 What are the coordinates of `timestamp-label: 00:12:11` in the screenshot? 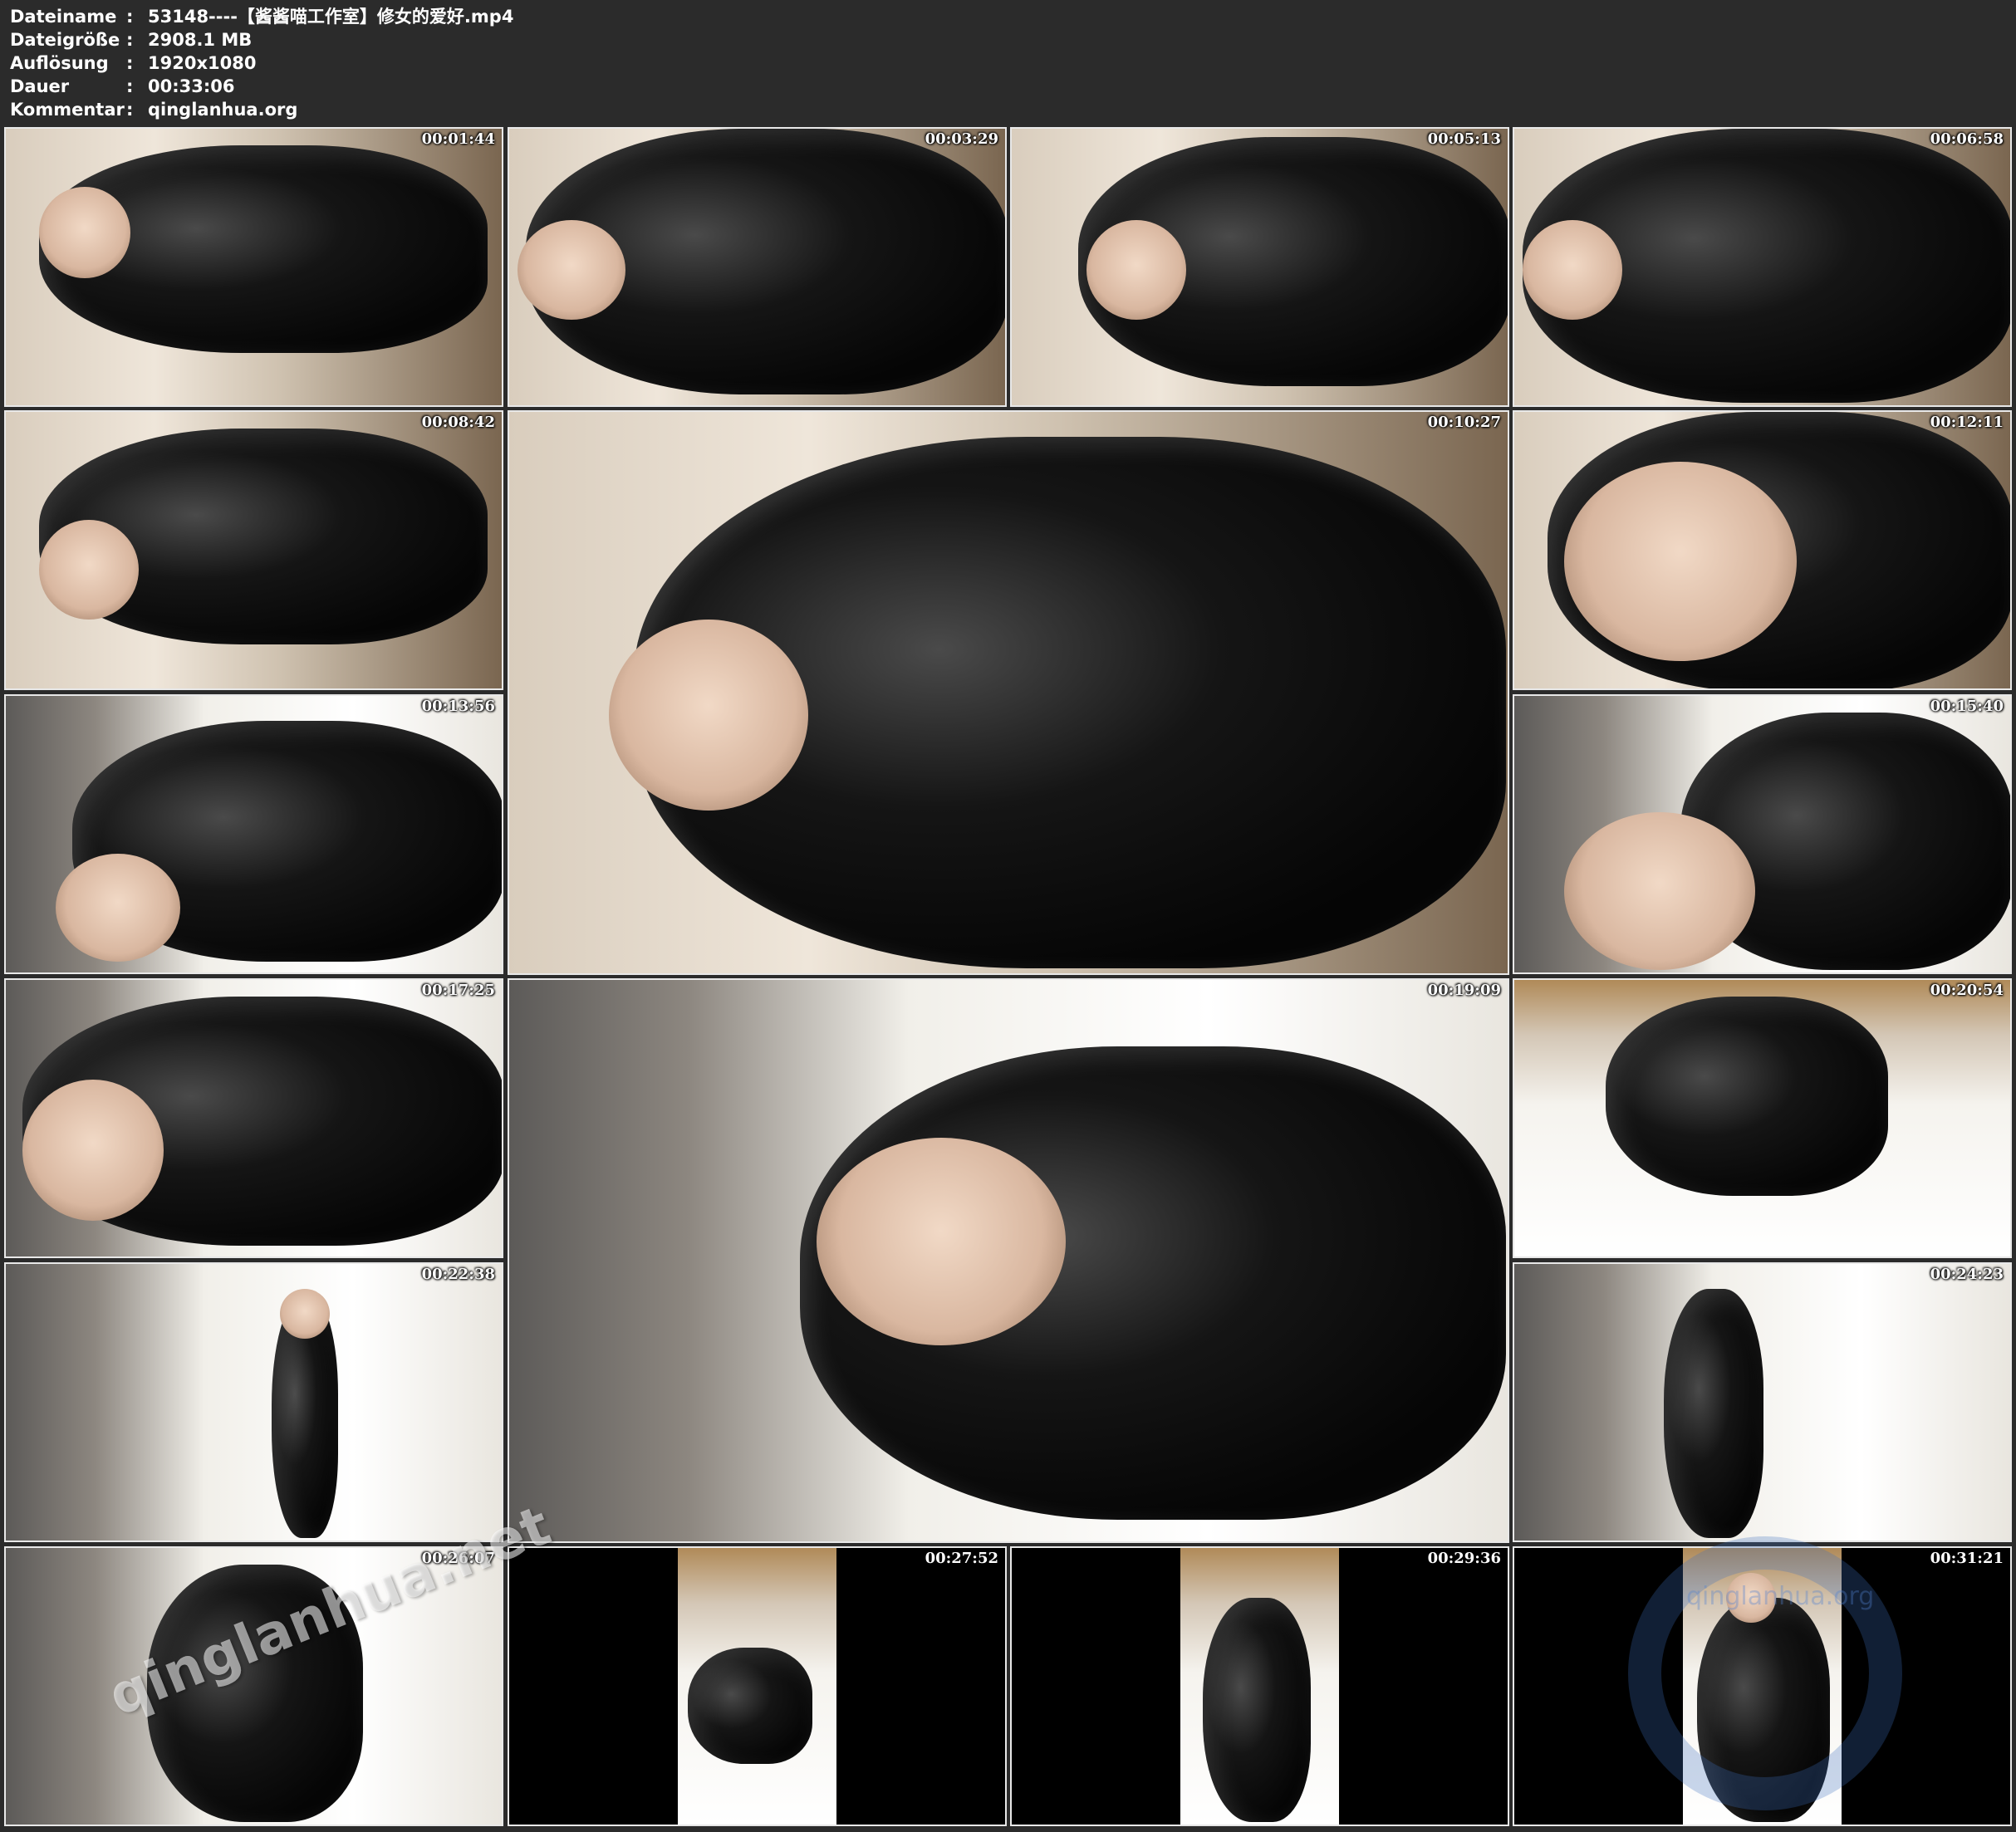 It's located at (1967, 422).